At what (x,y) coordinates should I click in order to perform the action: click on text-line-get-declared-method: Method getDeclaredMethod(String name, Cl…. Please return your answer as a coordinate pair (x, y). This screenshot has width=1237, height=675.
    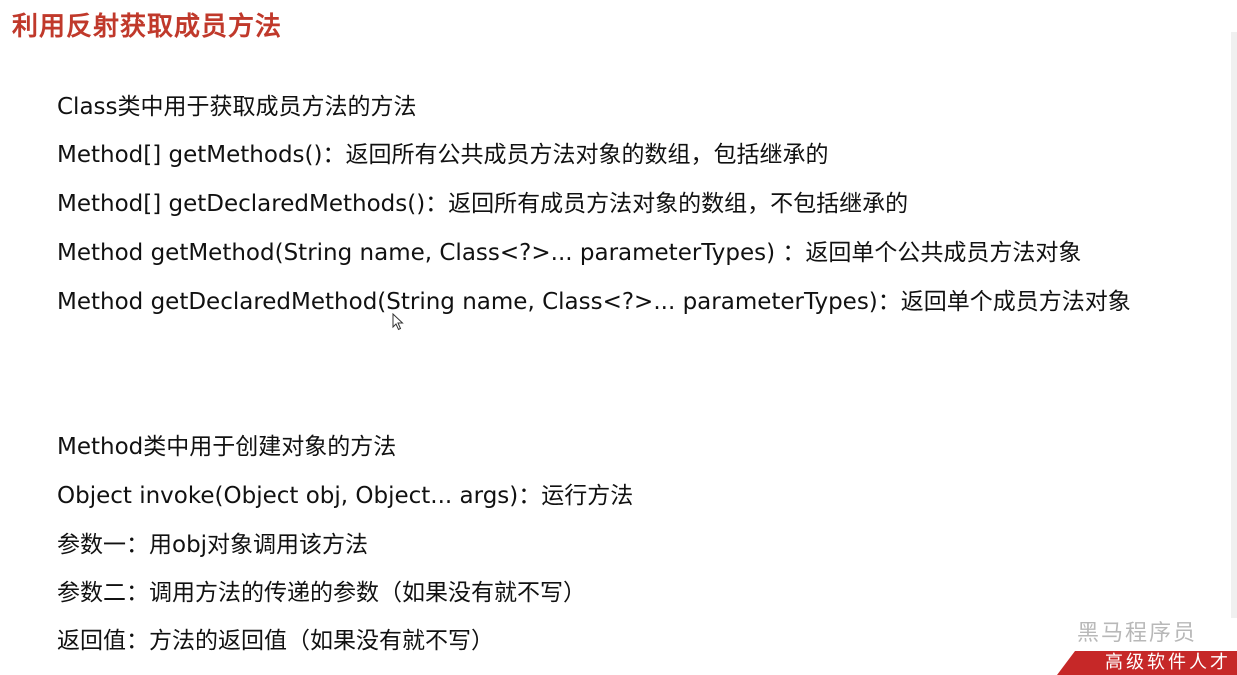
    Looking at the image, I should click on (594, 302).